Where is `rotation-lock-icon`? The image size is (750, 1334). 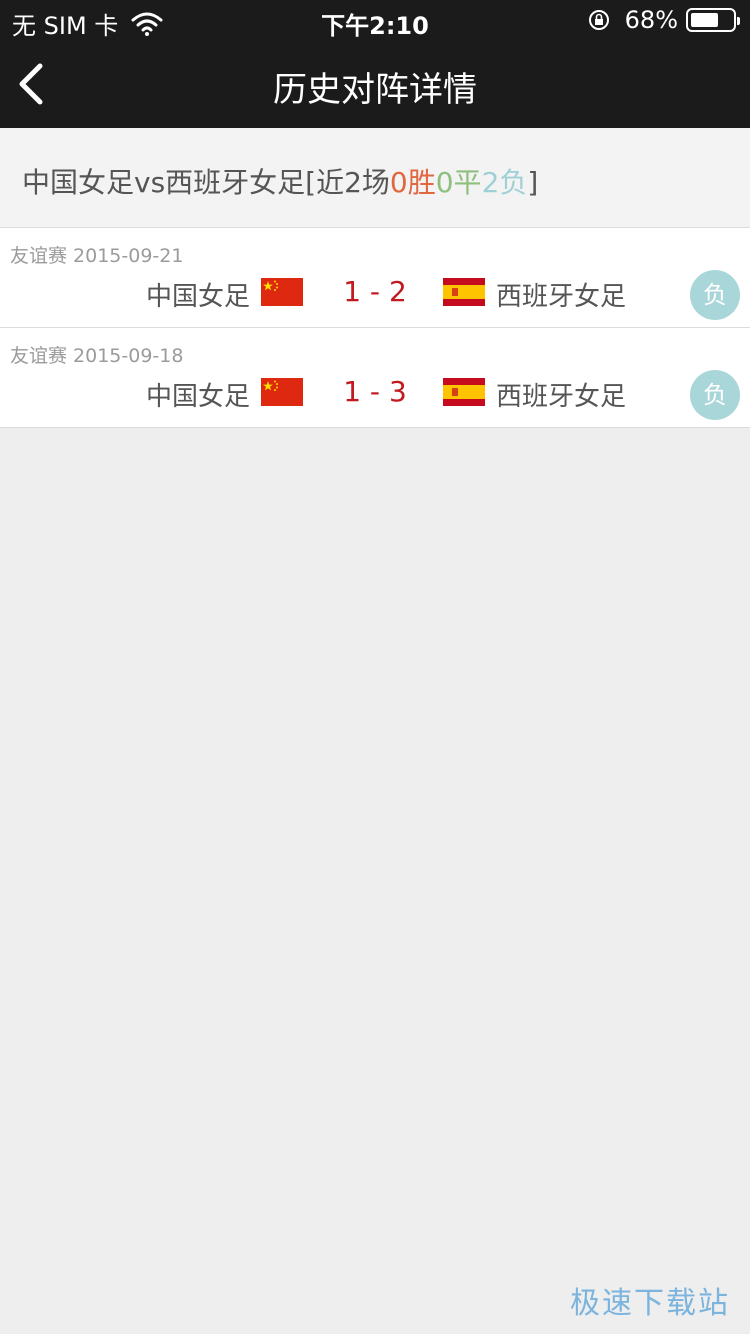
rotation-lock-icon is located at coordinates (598, 20).